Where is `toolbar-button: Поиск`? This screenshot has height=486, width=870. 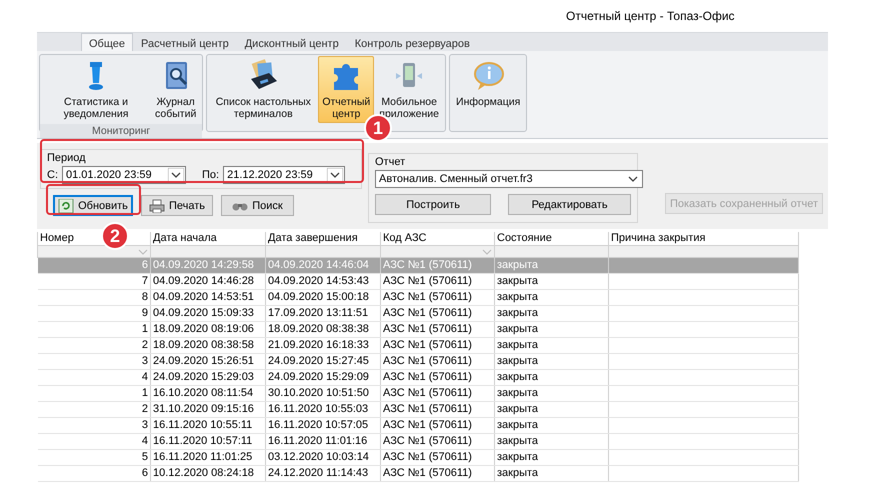
toolbar-button: Поиск is located at coordinates (257, 205).